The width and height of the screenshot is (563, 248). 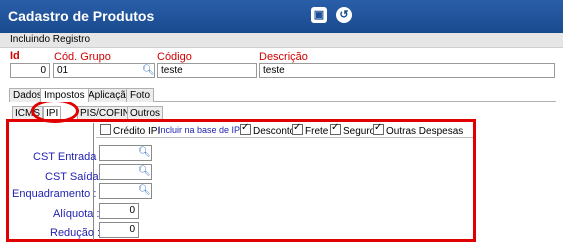 What do you see at coordinates (274, 131) in the screenshot?
I see `desconto-label: Desconto` at bounding box center [274, 131].